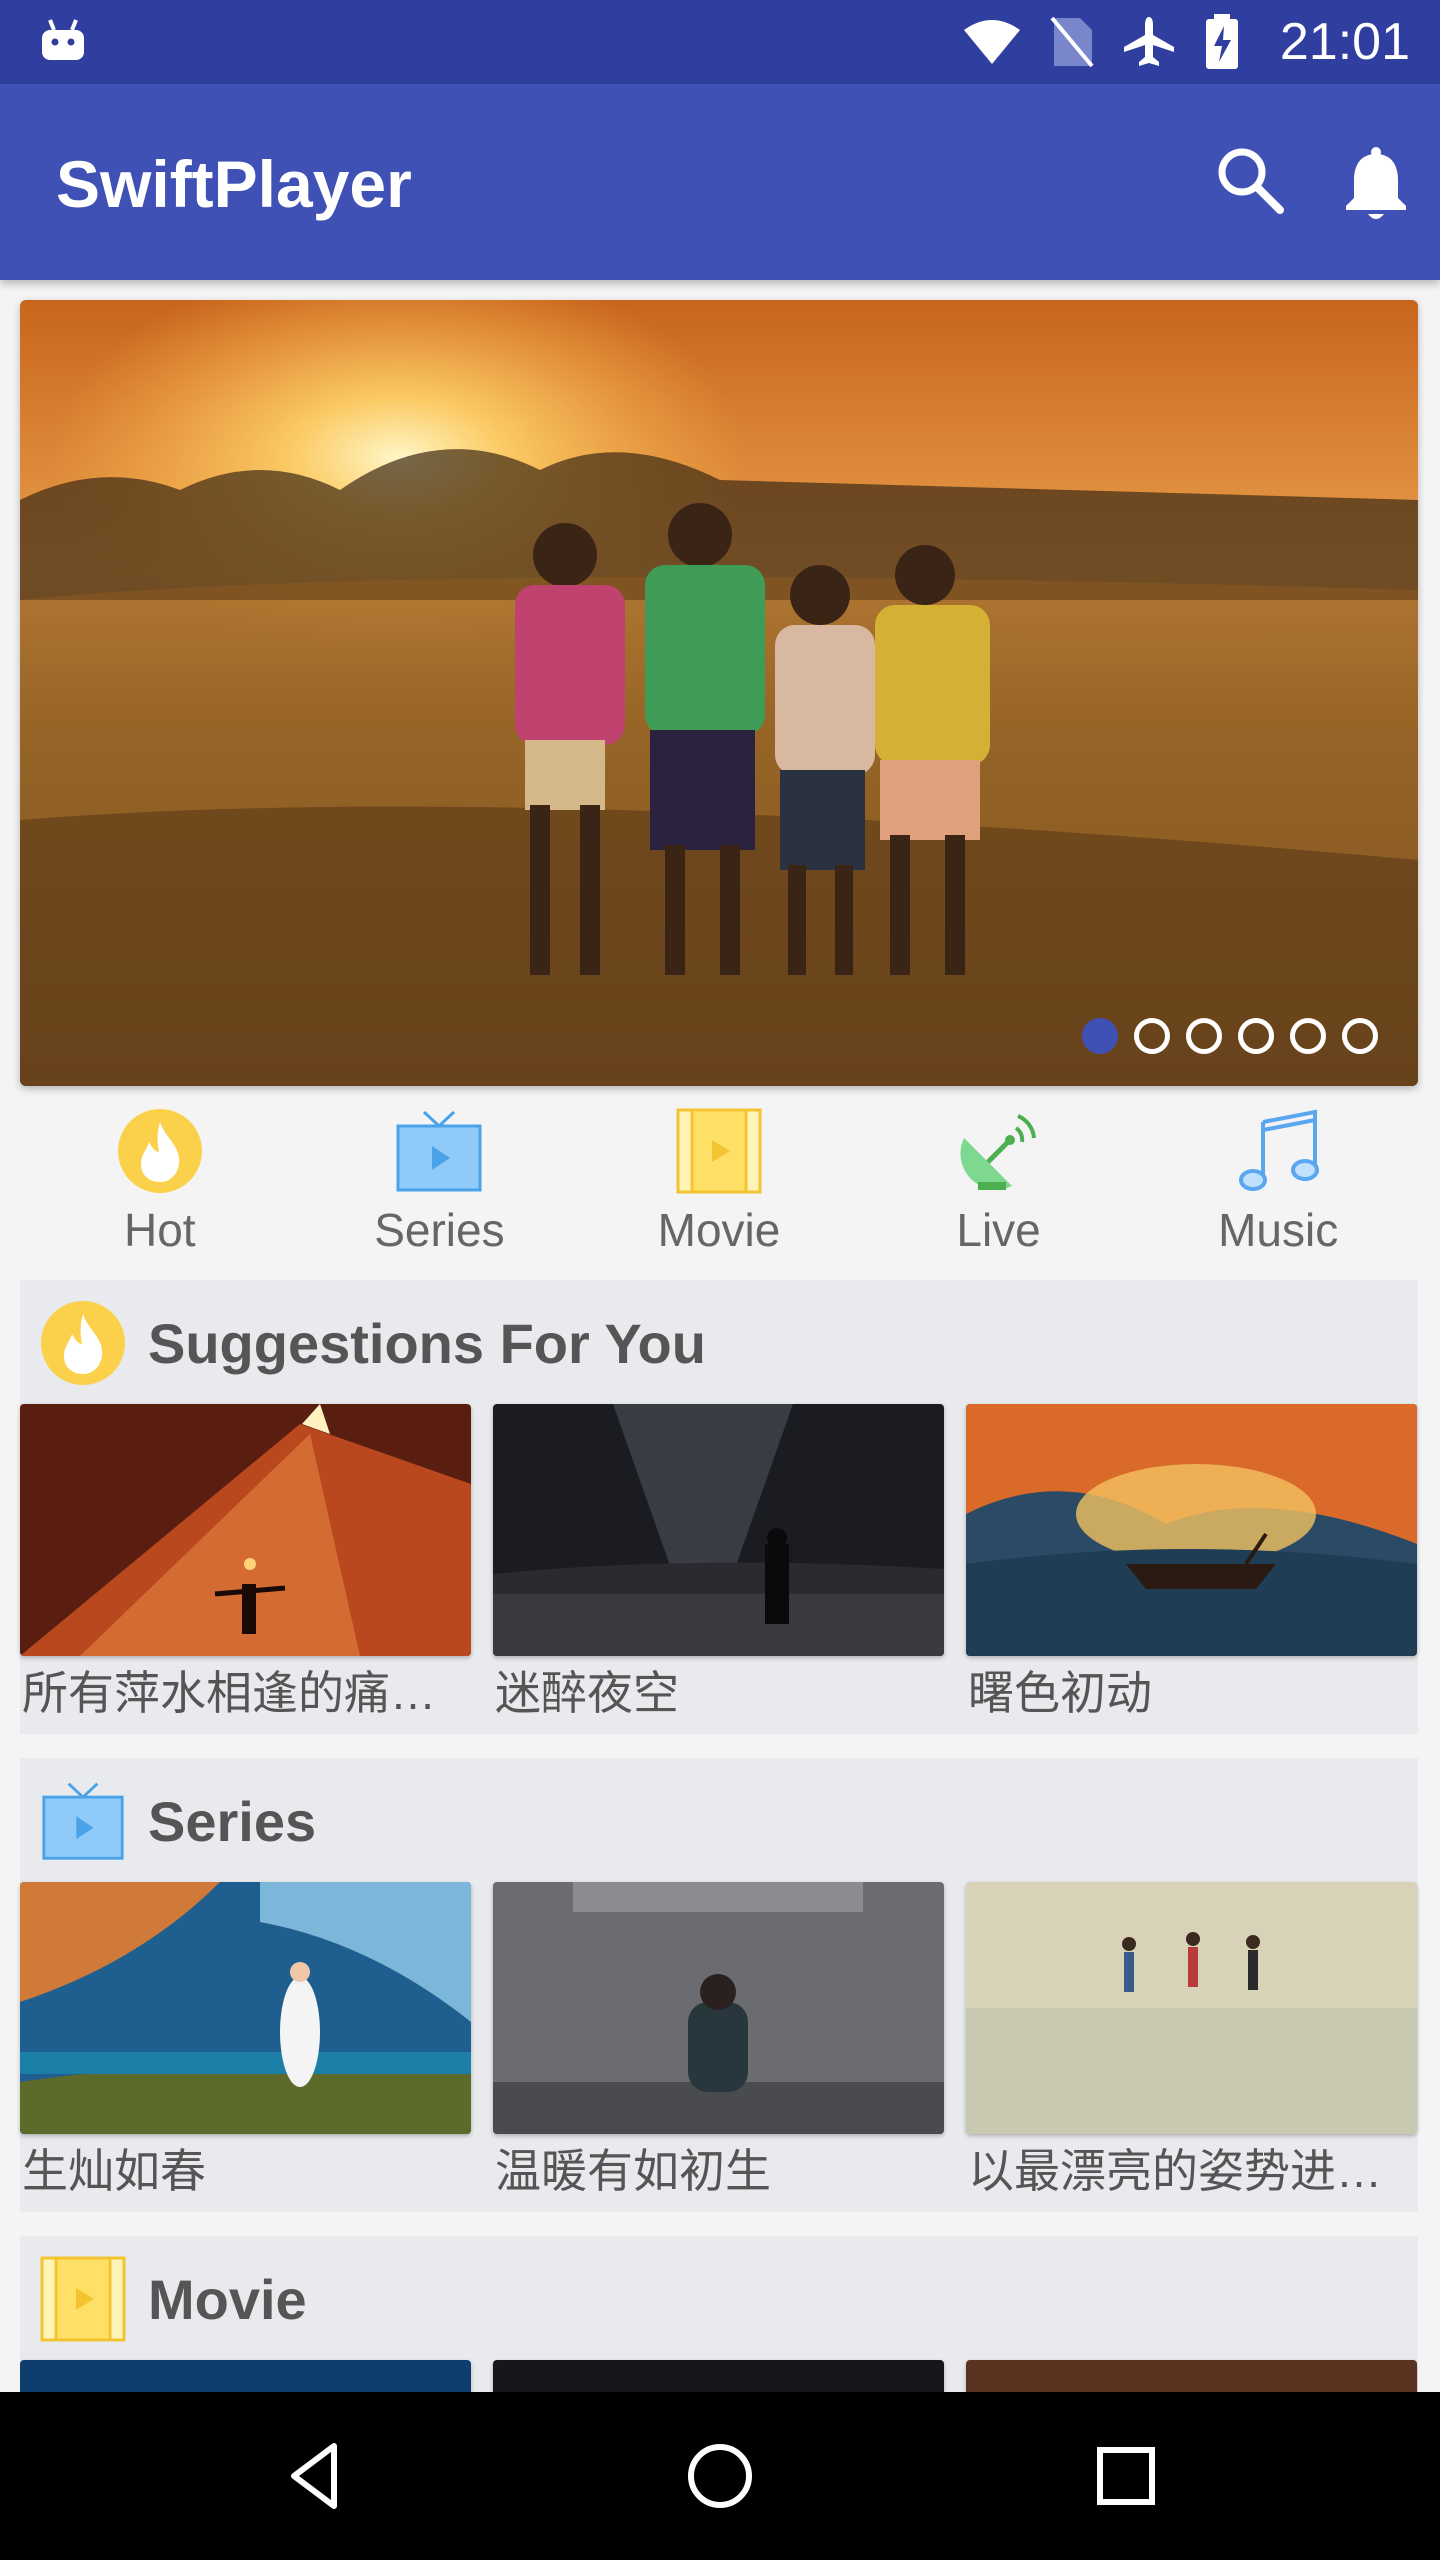 This screenshot has width=1440, height=2560. I want to click on video-card: 迷醉夜空, so click(718, 1562).